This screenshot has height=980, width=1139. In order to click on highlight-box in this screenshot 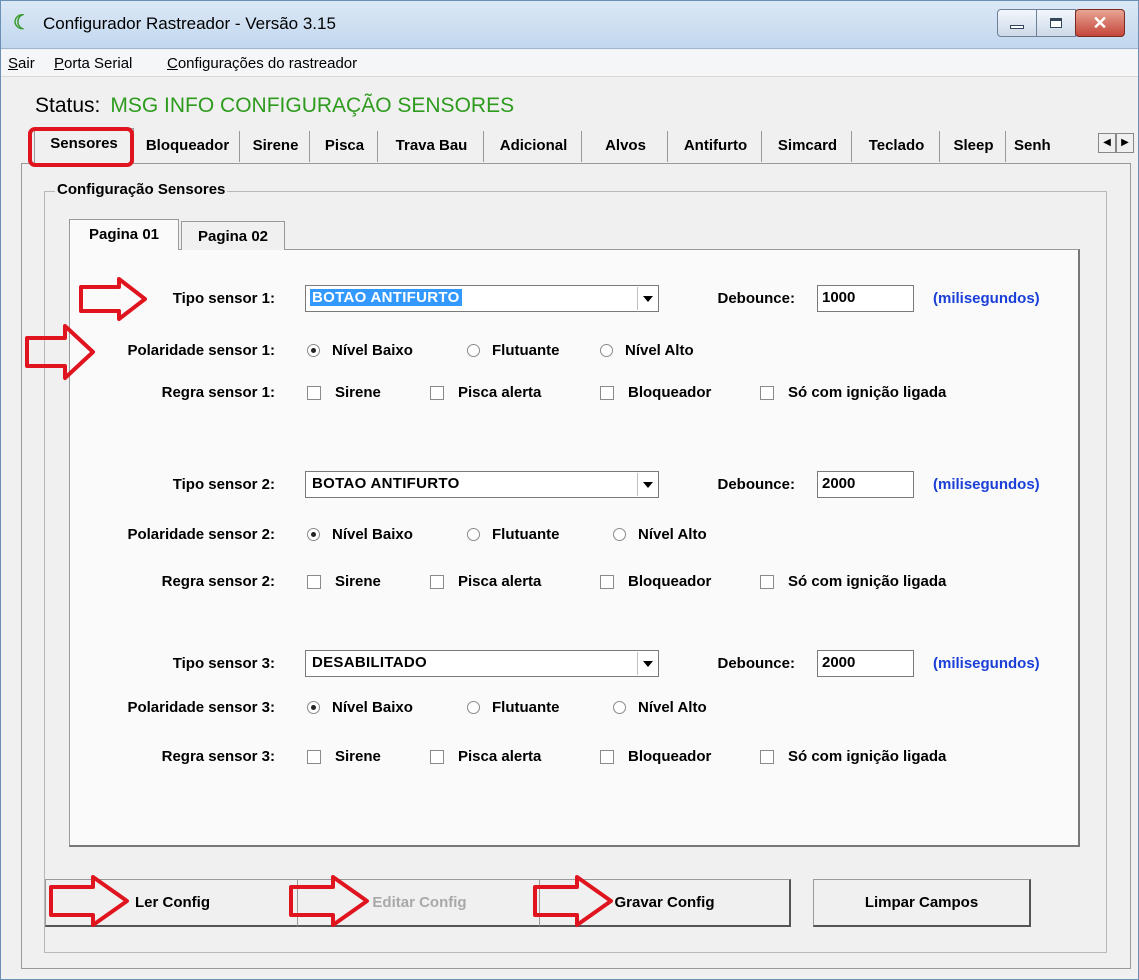, I will do `click(81, 147)`.